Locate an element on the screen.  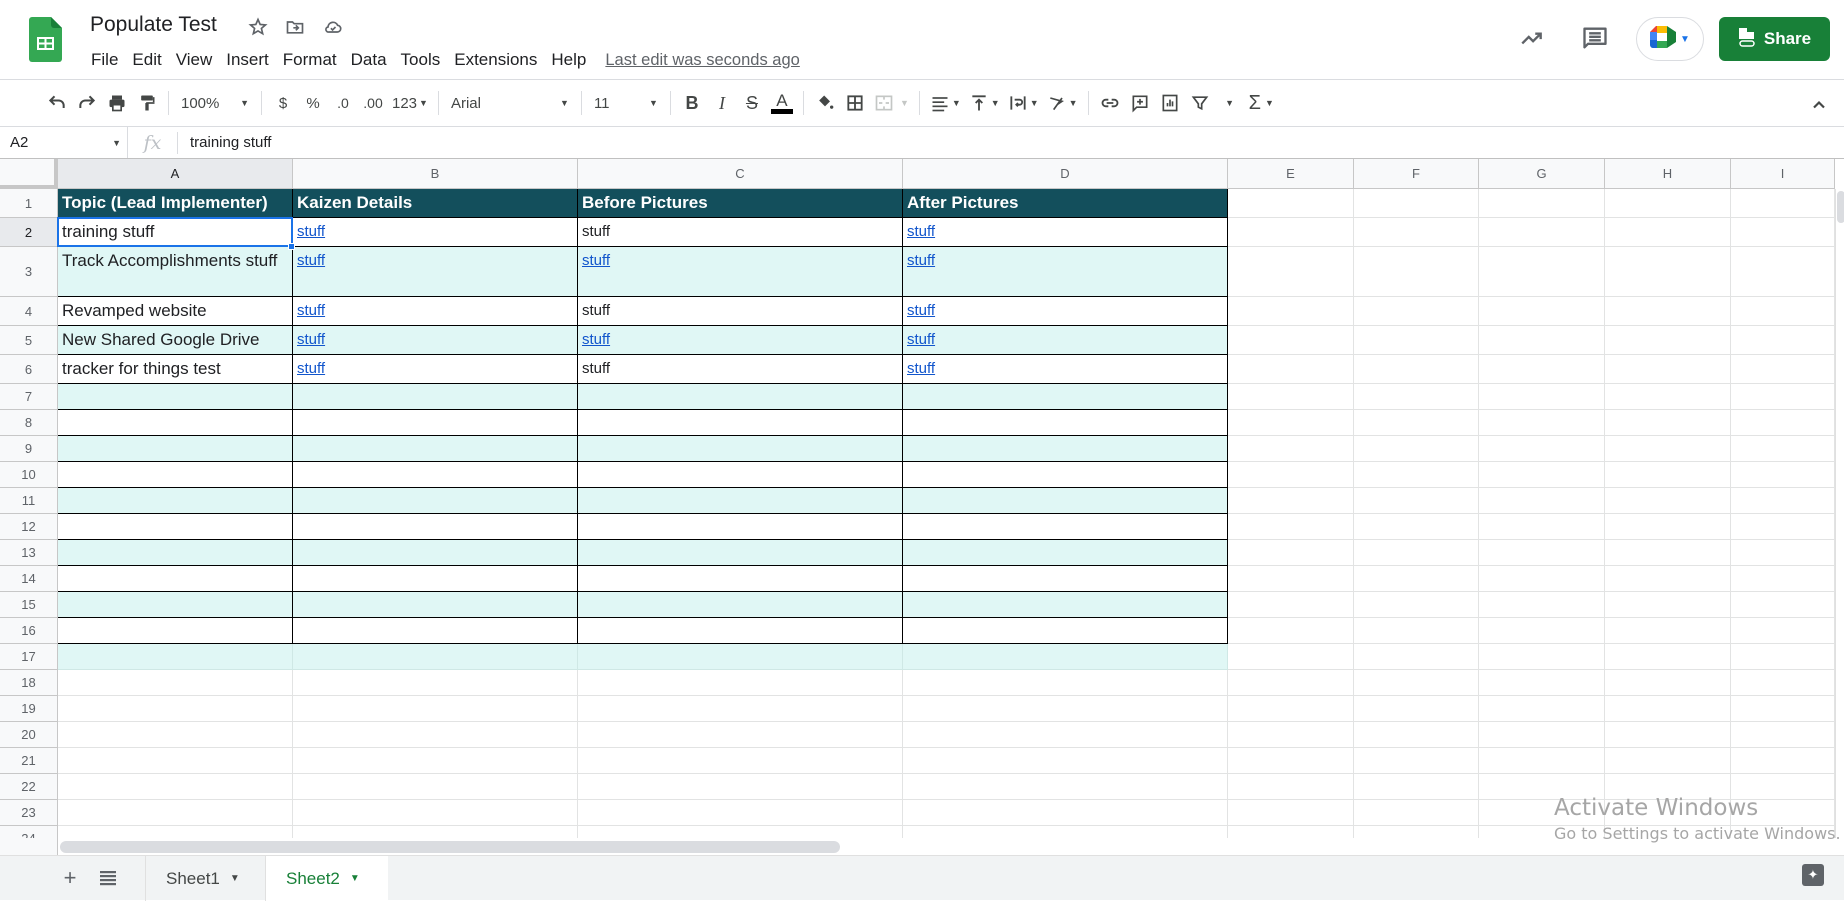
cell-e17 is located at coordinates (1291, 657).